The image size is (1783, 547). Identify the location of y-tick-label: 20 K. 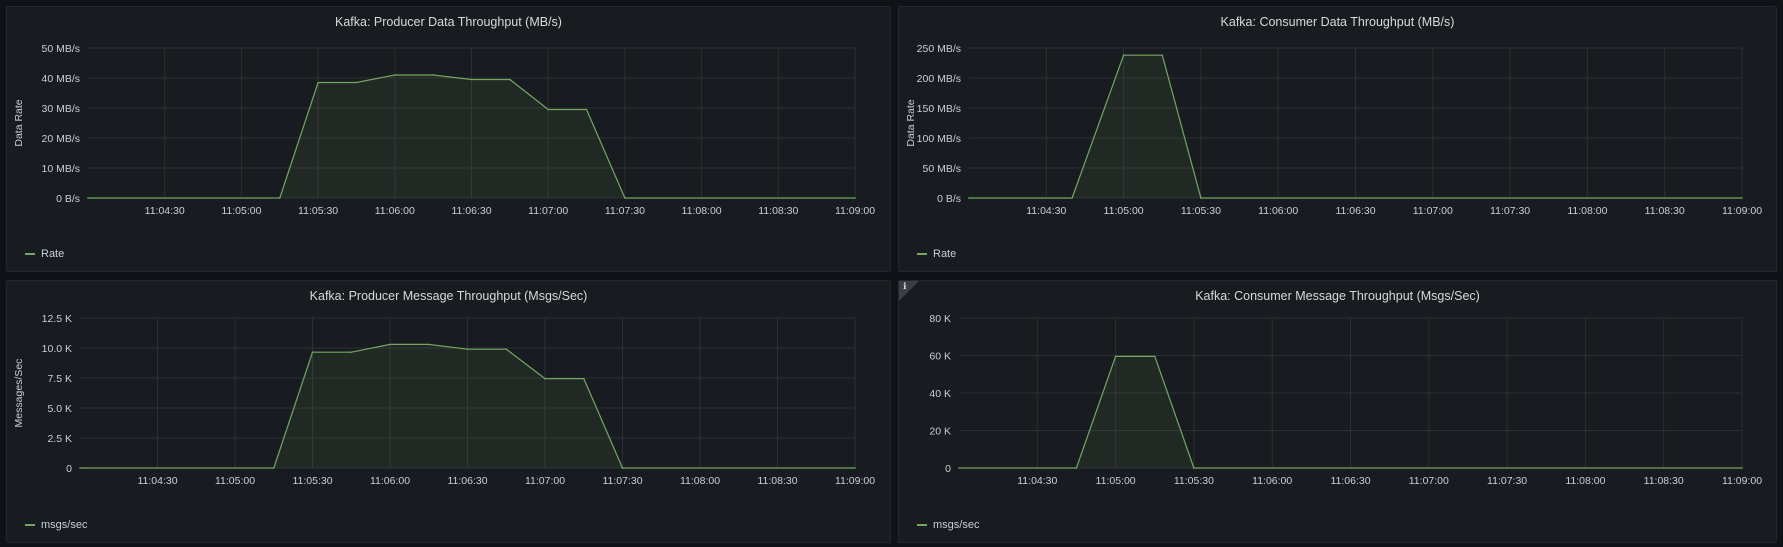
(940, 432).